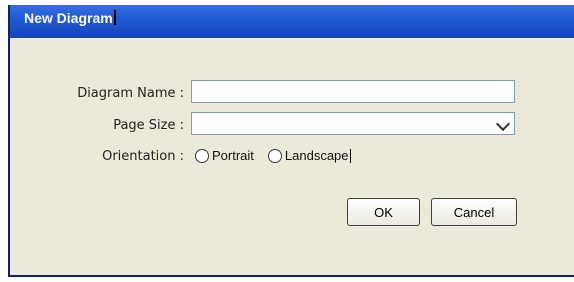  Describe the element at coordinates (383, 212) in the screenshot. I see `ok-button: OK` at that location.